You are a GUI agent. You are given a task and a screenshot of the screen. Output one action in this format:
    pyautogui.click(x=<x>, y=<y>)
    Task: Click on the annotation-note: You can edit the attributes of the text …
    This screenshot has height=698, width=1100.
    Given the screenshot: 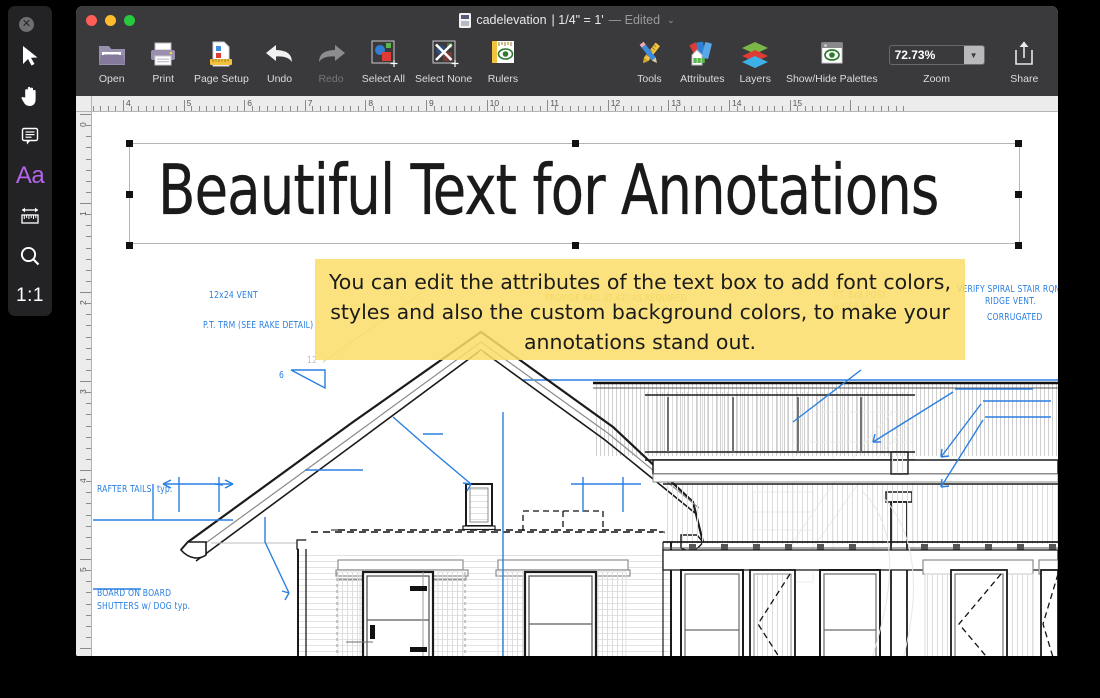 What is the action you would take?
    pyautogui.click(x=640, y=309)
    